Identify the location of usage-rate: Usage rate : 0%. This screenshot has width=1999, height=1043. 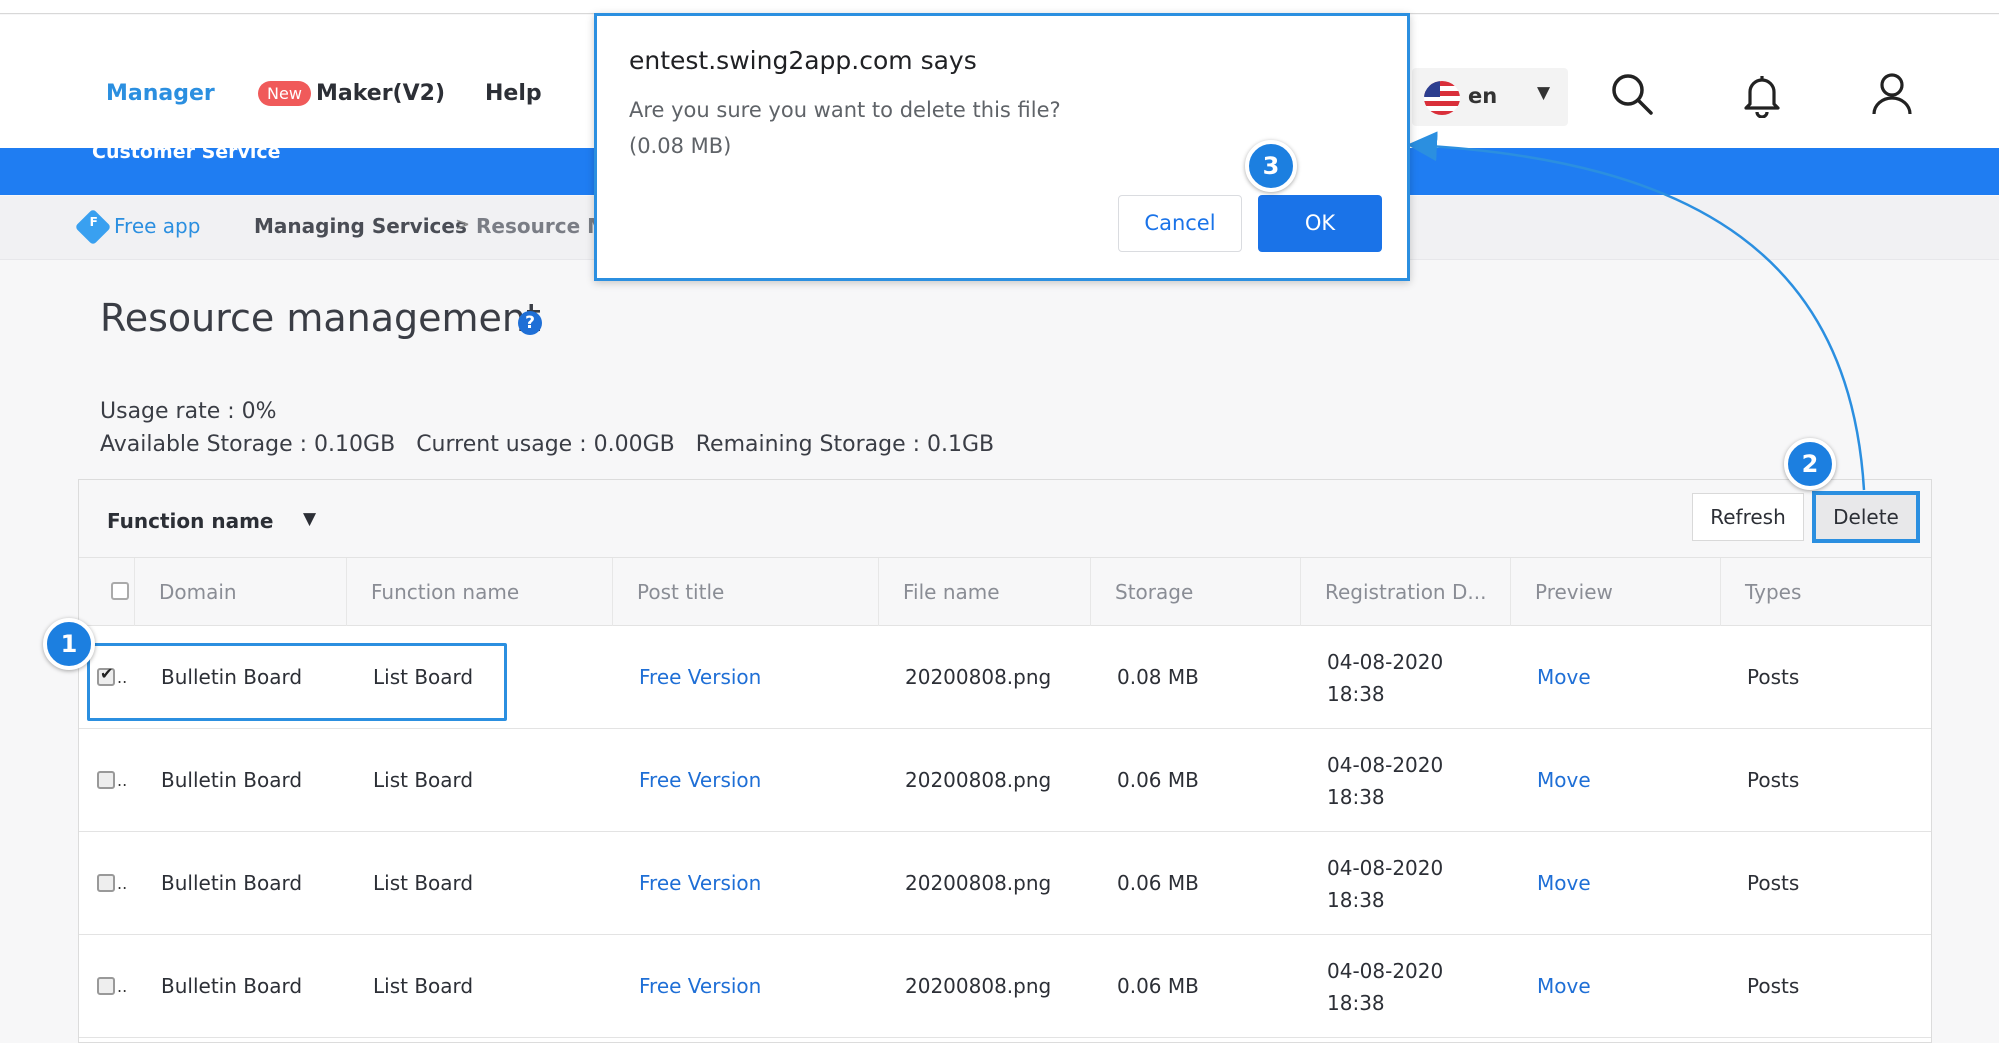
(188, 411).